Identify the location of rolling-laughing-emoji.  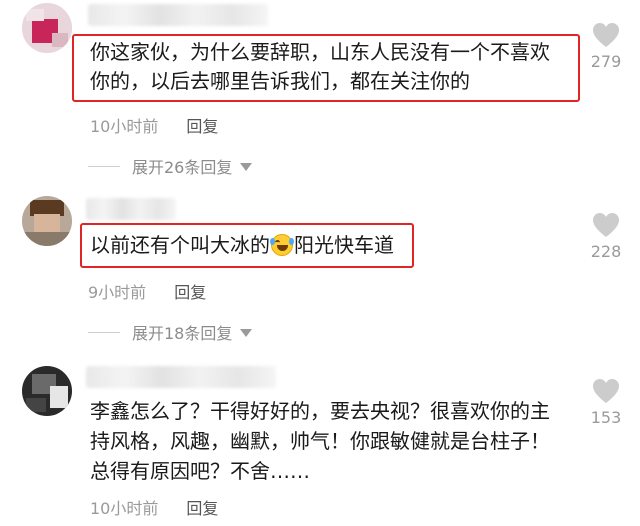
(282, 245).